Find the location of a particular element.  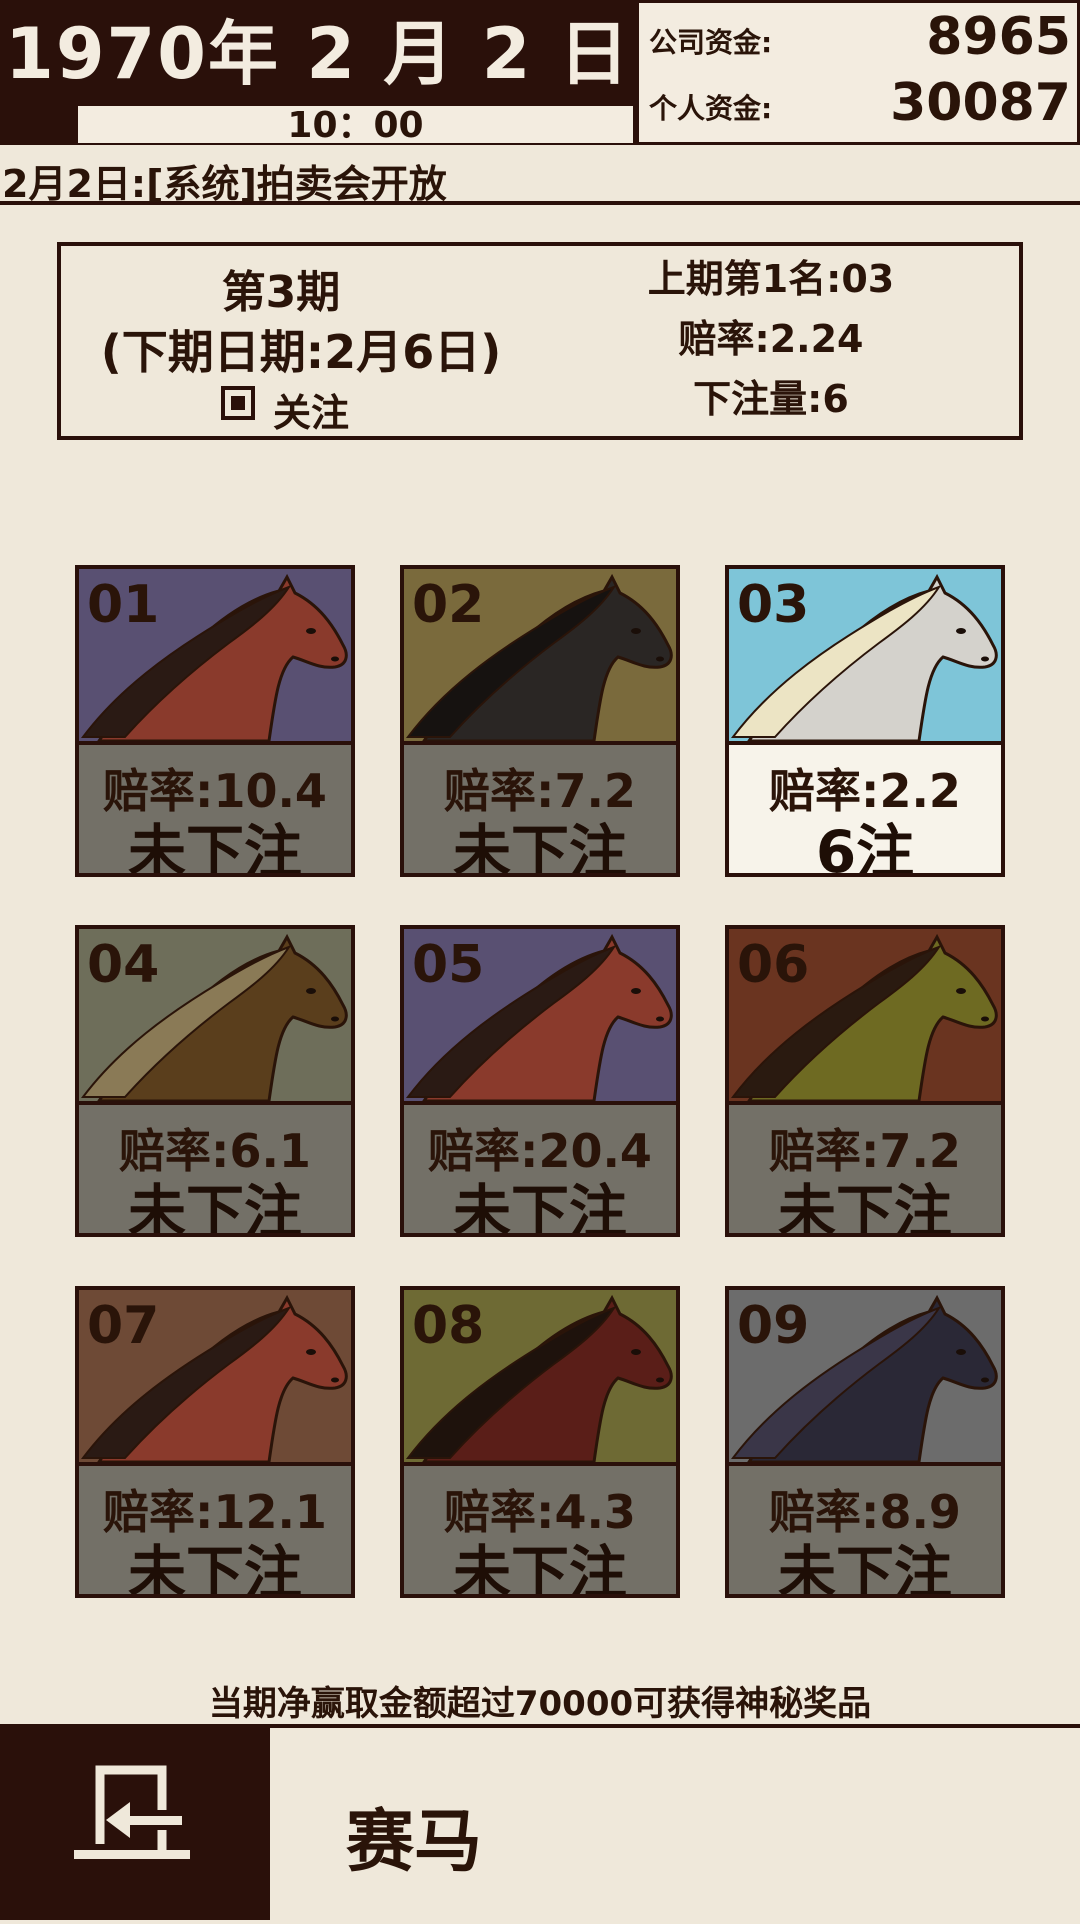

horse-bet-info: 赔率:10.4 未下注 is located at coordinates (215, 809).